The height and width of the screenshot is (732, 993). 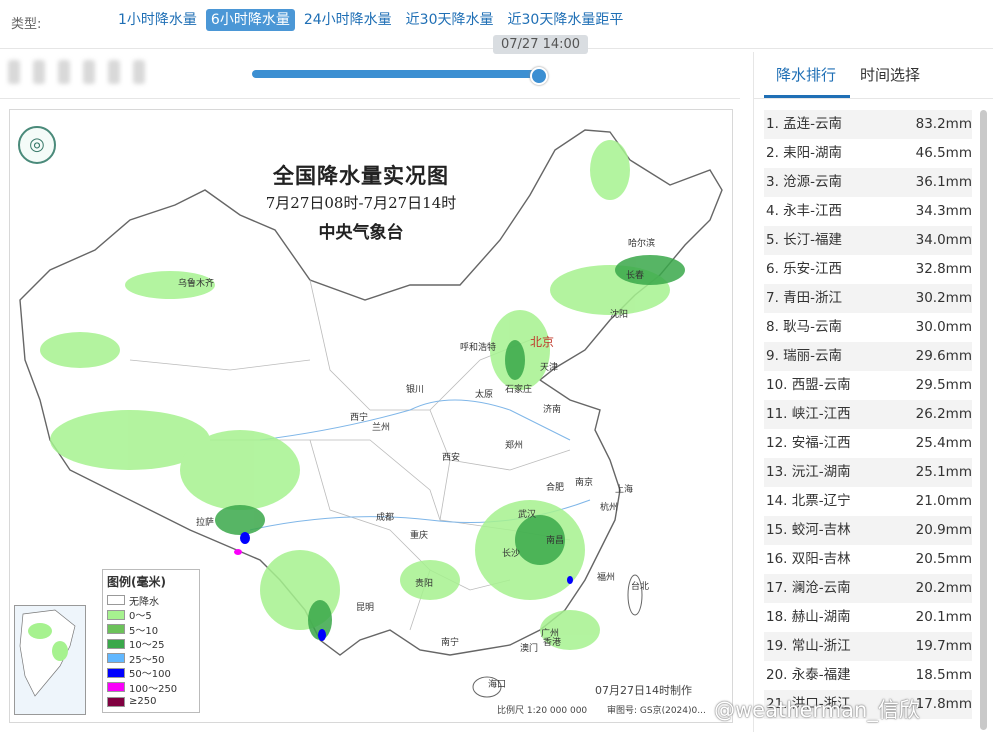 I want to click on map-agency: 中央气象台, so click(x=361, y=233).